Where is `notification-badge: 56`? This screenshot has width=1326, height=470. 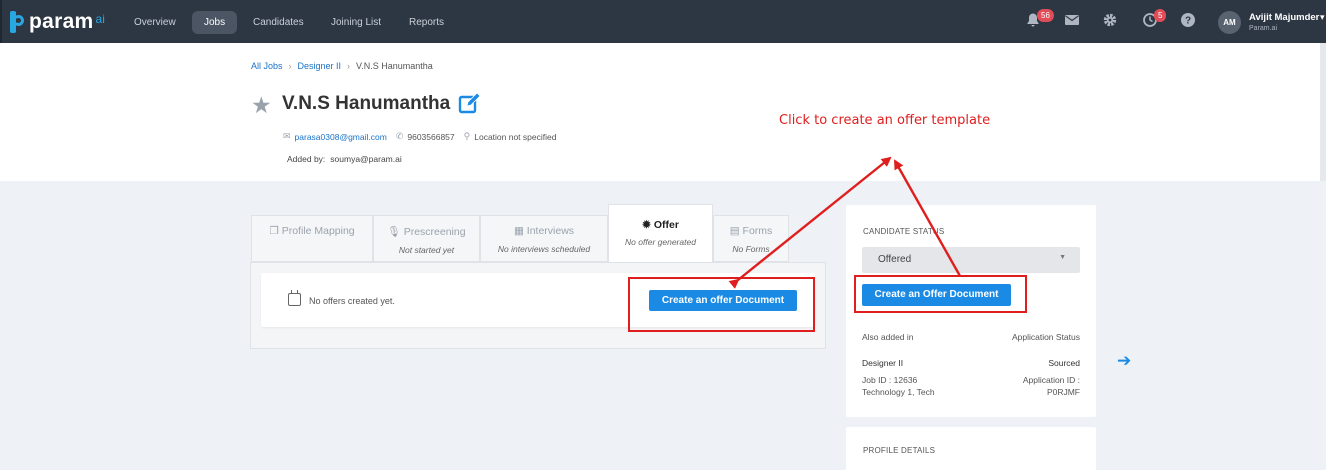 notification-badge: 56 is located at coordinates (1045, 15).